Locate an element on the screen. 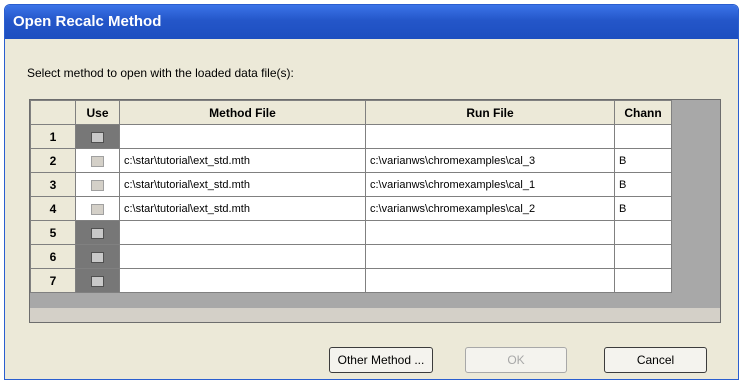  row-number: 7 is located at coordinates (53, 280).